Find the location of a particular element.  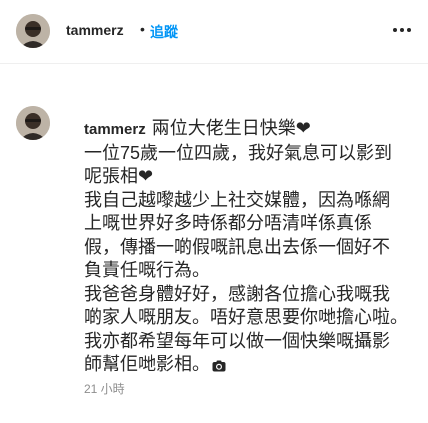

caption-line: 呢張相❤ is located at coordinates (119, 176).